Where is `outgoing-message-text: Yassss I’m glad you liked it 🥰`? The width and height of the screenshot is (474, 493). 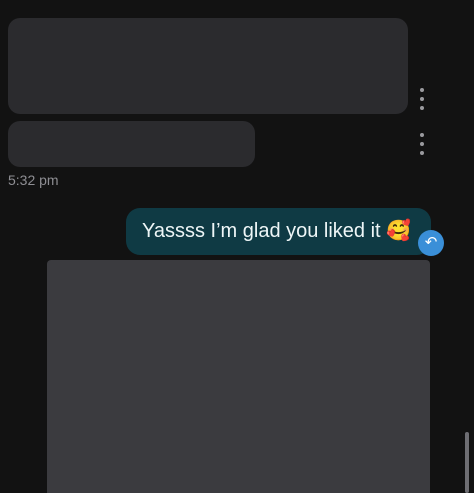 outgoing-message-text: Yassss I’m glad you liked it 🥰 is located at coordinates (277, 231).